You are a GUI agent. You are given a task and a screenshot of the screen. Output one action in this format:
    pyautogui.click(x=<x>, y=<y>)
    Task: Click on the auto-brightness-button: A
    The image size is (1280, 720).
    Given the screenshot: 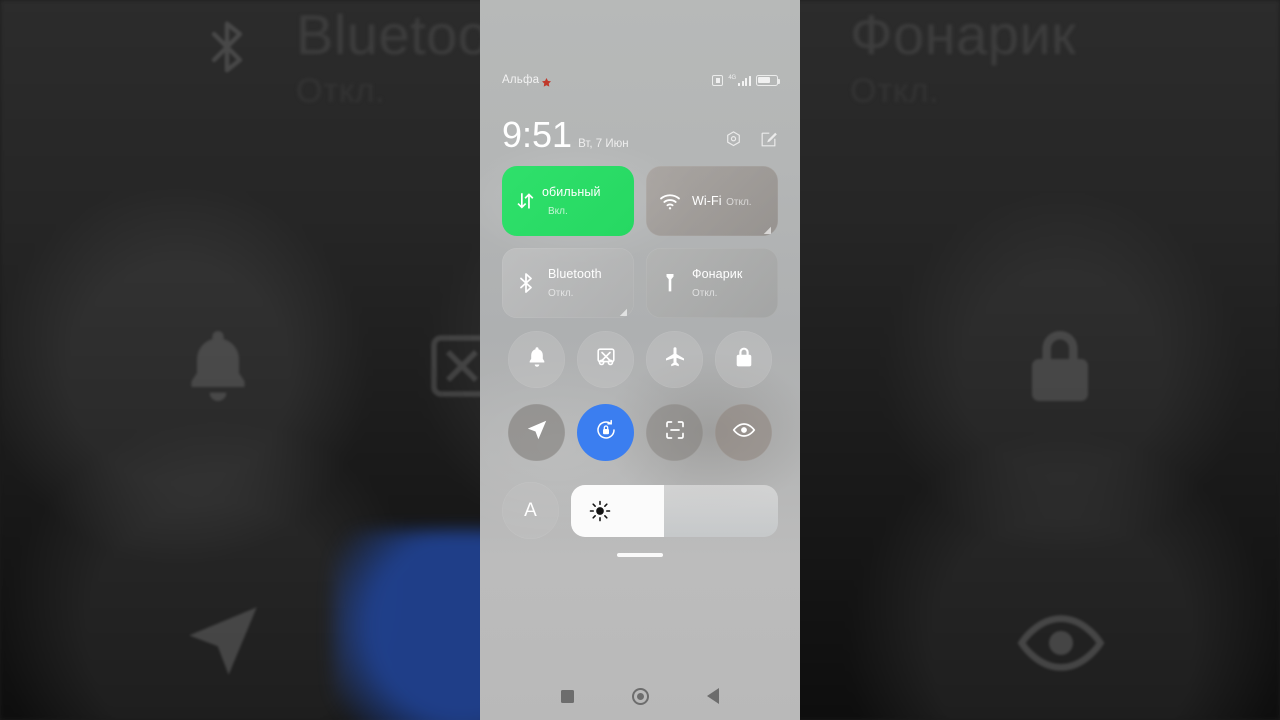 What is the action you would take?
    pyautogui.click(x=530, y=510)
    